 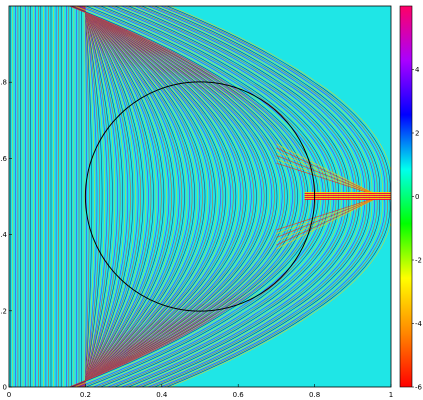 What do you see at coordinates (417, 134) in the screenshot?
I see `colorbar-tick-label: 2` at bounding box center [417, 134].